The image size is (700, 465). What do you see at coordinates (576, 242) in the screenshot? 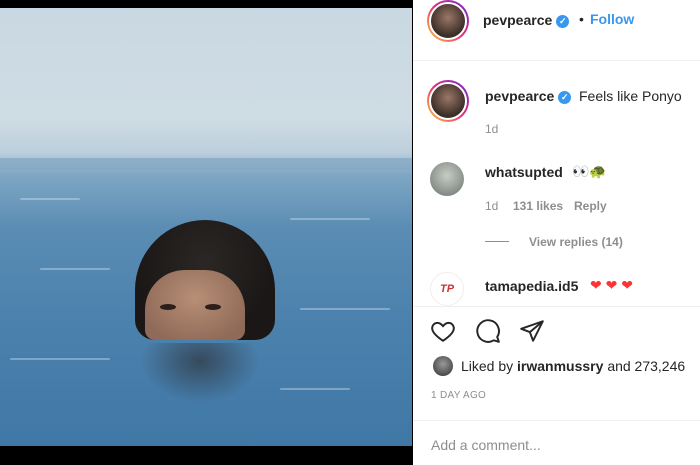
I see `view-replies-button: View replies (14)` at bounding box center [576, 242].